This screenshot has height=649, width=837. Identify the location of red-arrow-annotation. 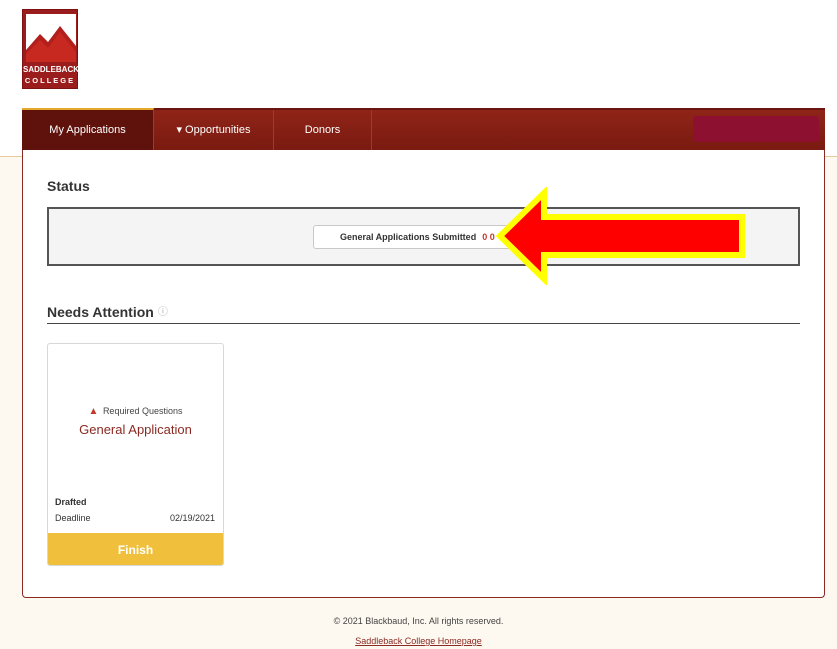
(620, 236).